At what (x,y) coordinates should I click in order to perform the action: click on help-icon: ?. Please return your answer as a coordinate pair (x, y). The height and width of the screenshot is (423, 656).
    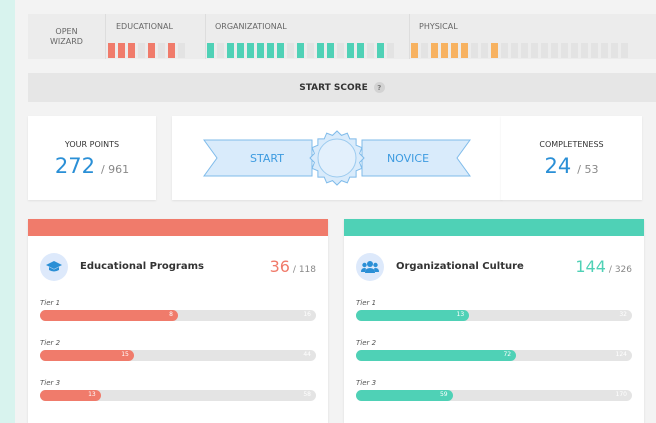
    Looking at the image, I should click on (379, 87).